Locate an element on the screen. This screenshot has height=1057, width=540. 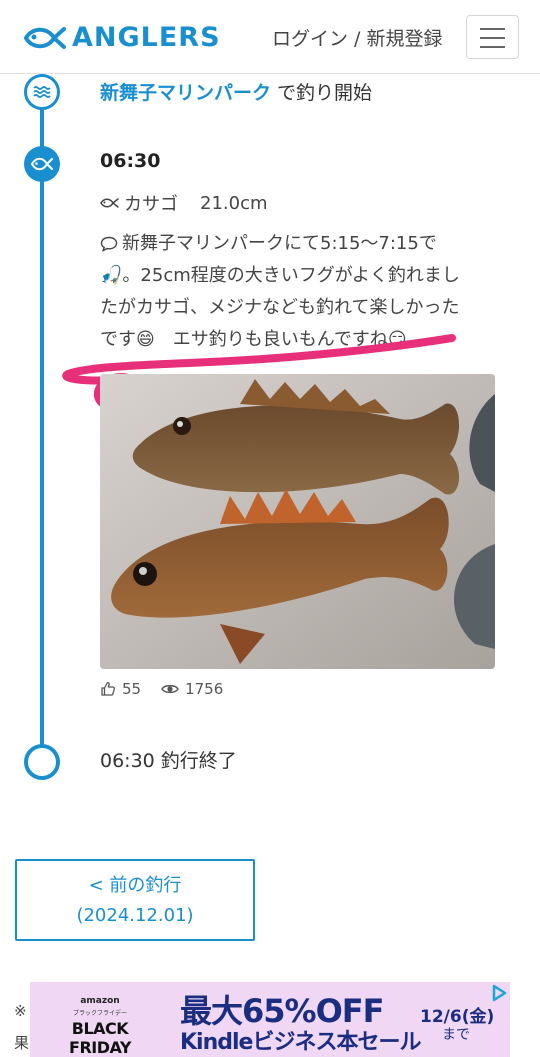
timeline-start-node is located at coordinates (42, 92).